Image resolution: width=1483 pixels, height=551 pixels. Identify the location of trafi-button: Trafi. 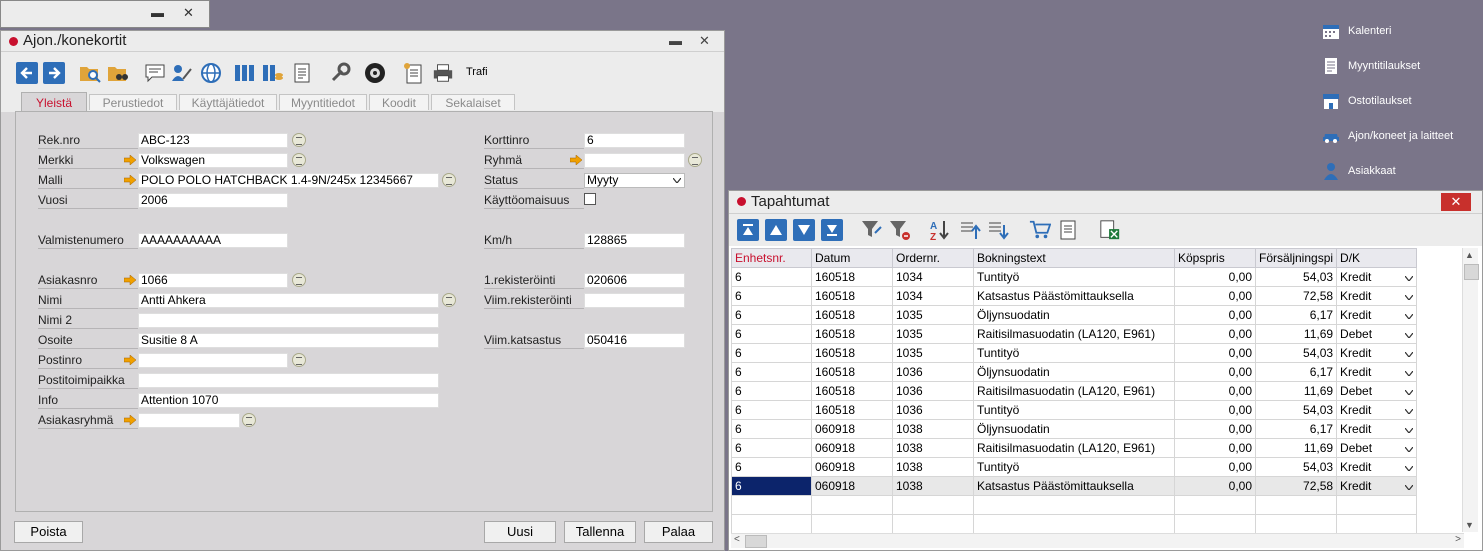
(477, 72).